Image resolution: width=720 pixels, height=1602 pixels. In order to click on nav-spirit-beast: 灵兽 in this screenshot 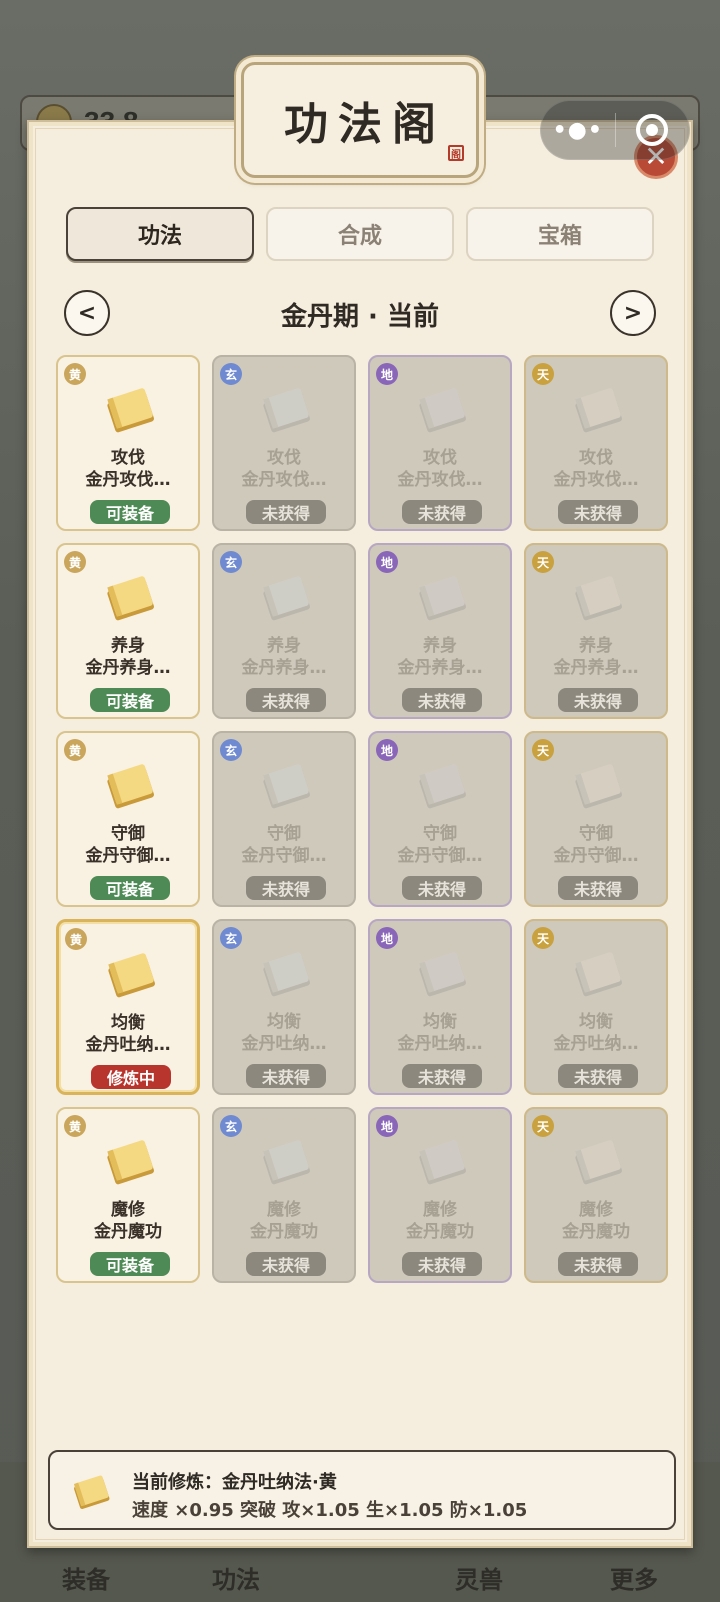, I will do `click(479, 1577)`.